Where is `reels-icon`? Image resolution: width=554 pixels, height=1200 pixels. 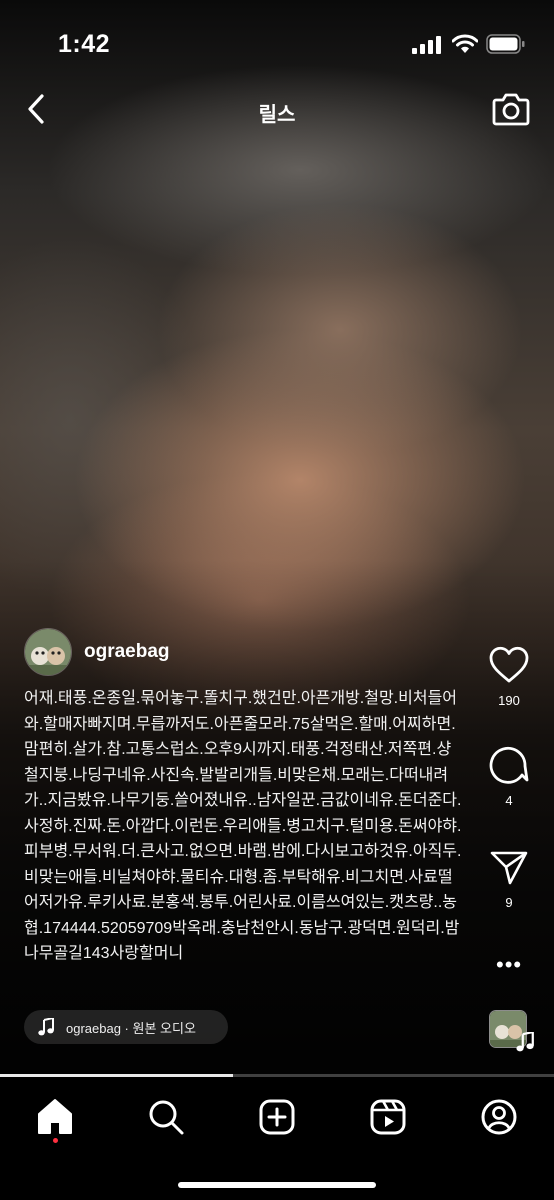
reels-icon is located at coordinates (388, 1117).